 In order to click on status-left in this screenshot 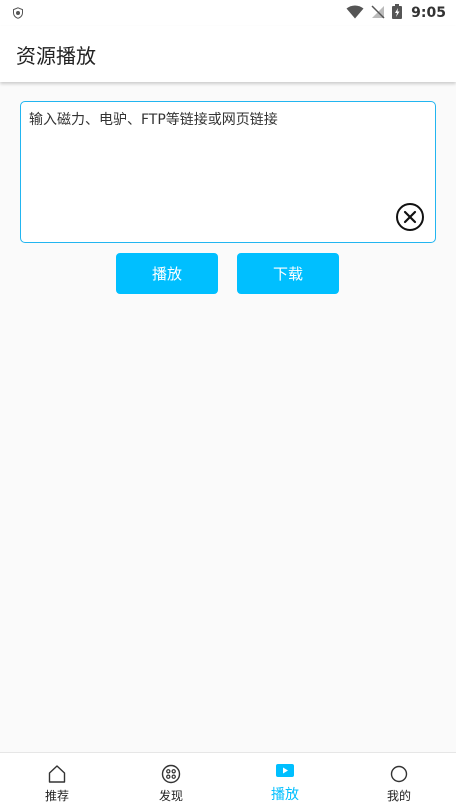, I will do `click(18, 13)`.